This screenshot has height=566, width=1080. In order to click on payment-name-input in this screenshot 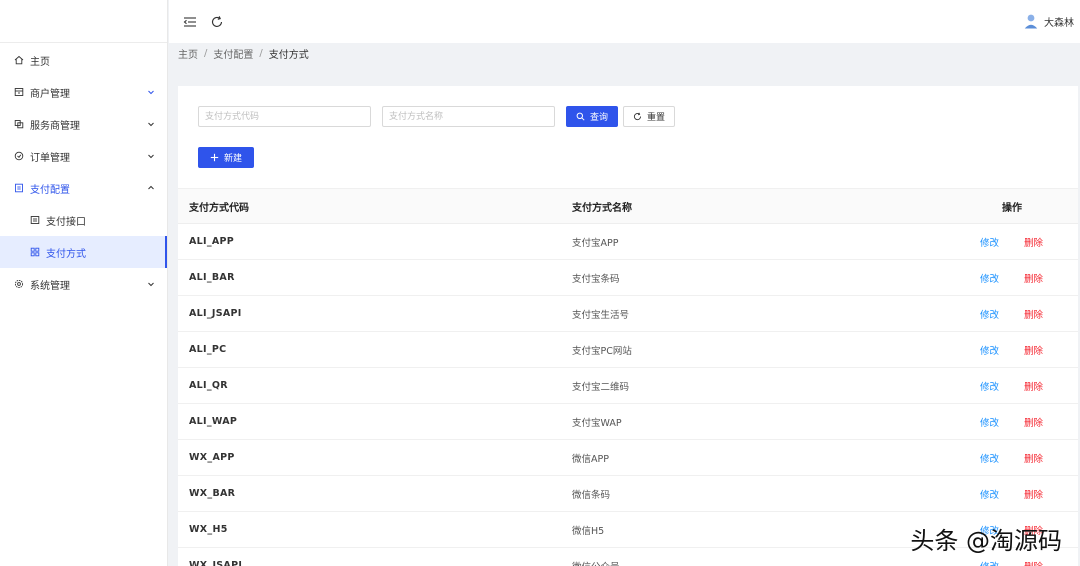, I will do `click(468, 116)`.